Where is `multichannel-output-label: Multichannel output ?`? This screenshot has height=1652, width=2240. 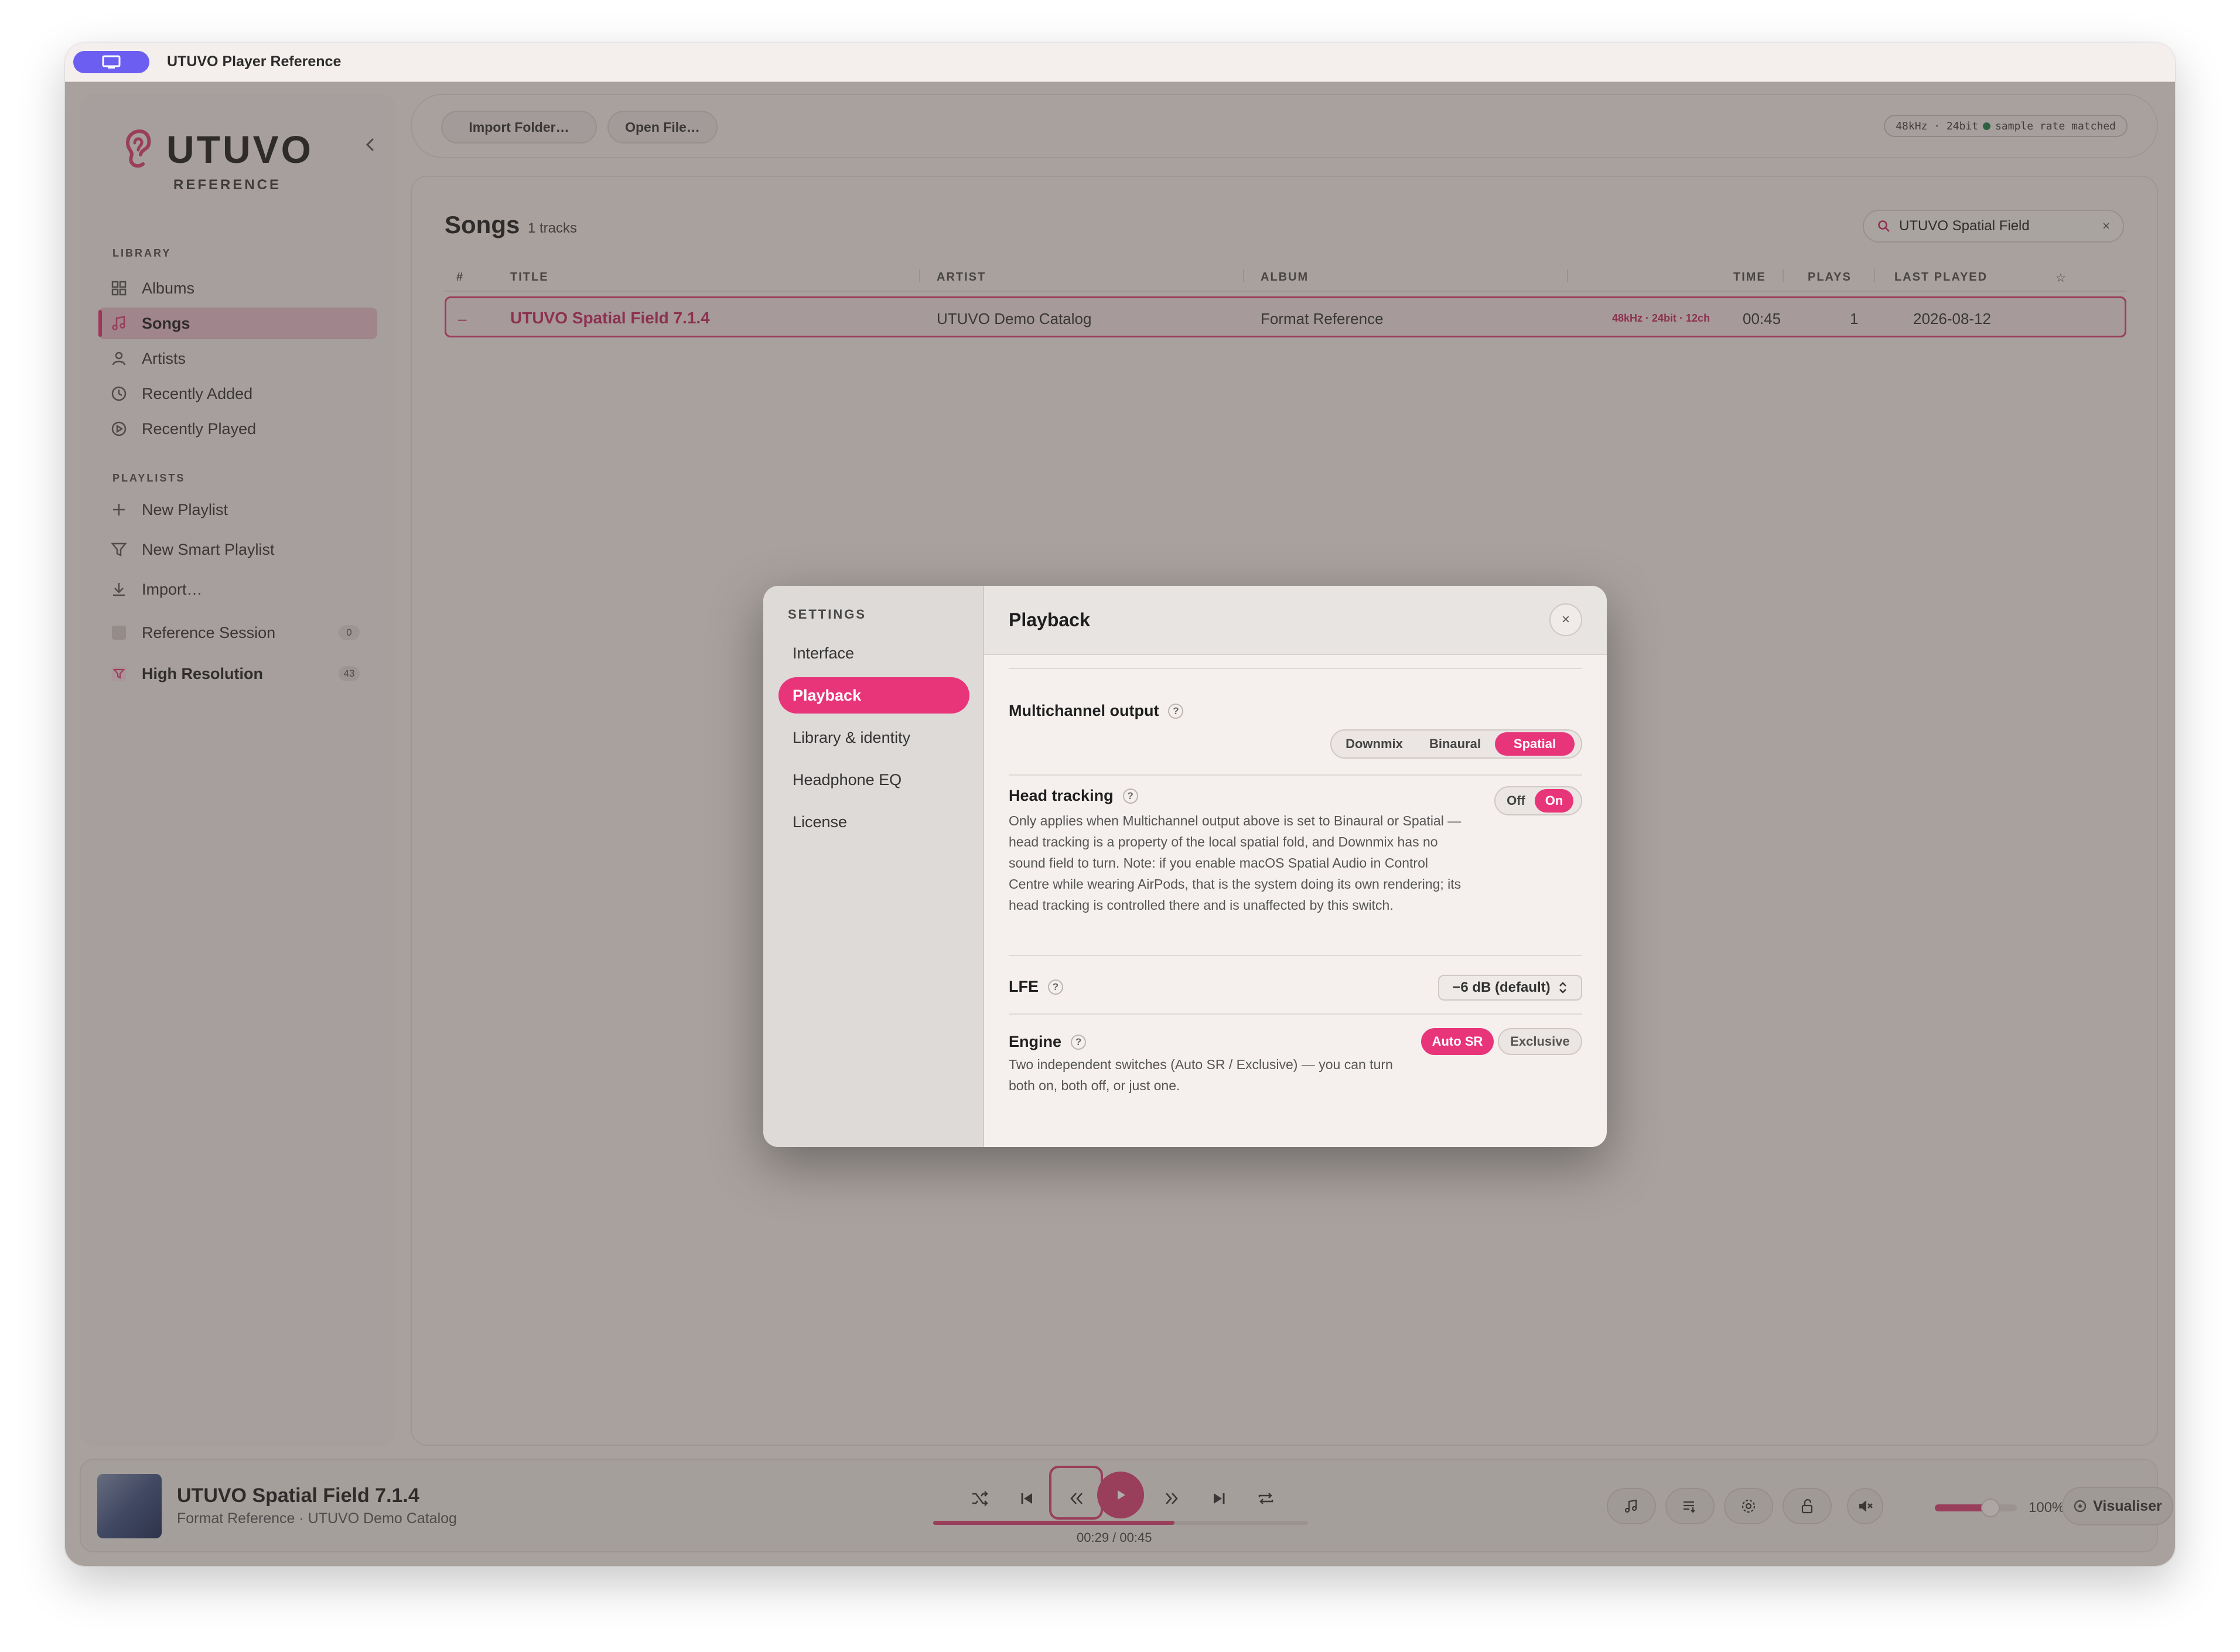 multichannel-output-label: Multichannel output ? is located at coordinates (1096, 711).